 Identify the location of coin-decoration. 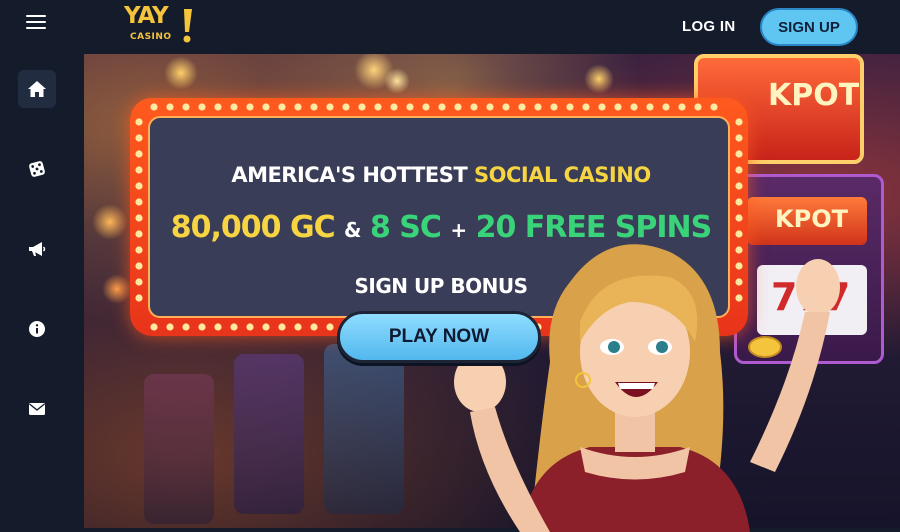
(599, 79).